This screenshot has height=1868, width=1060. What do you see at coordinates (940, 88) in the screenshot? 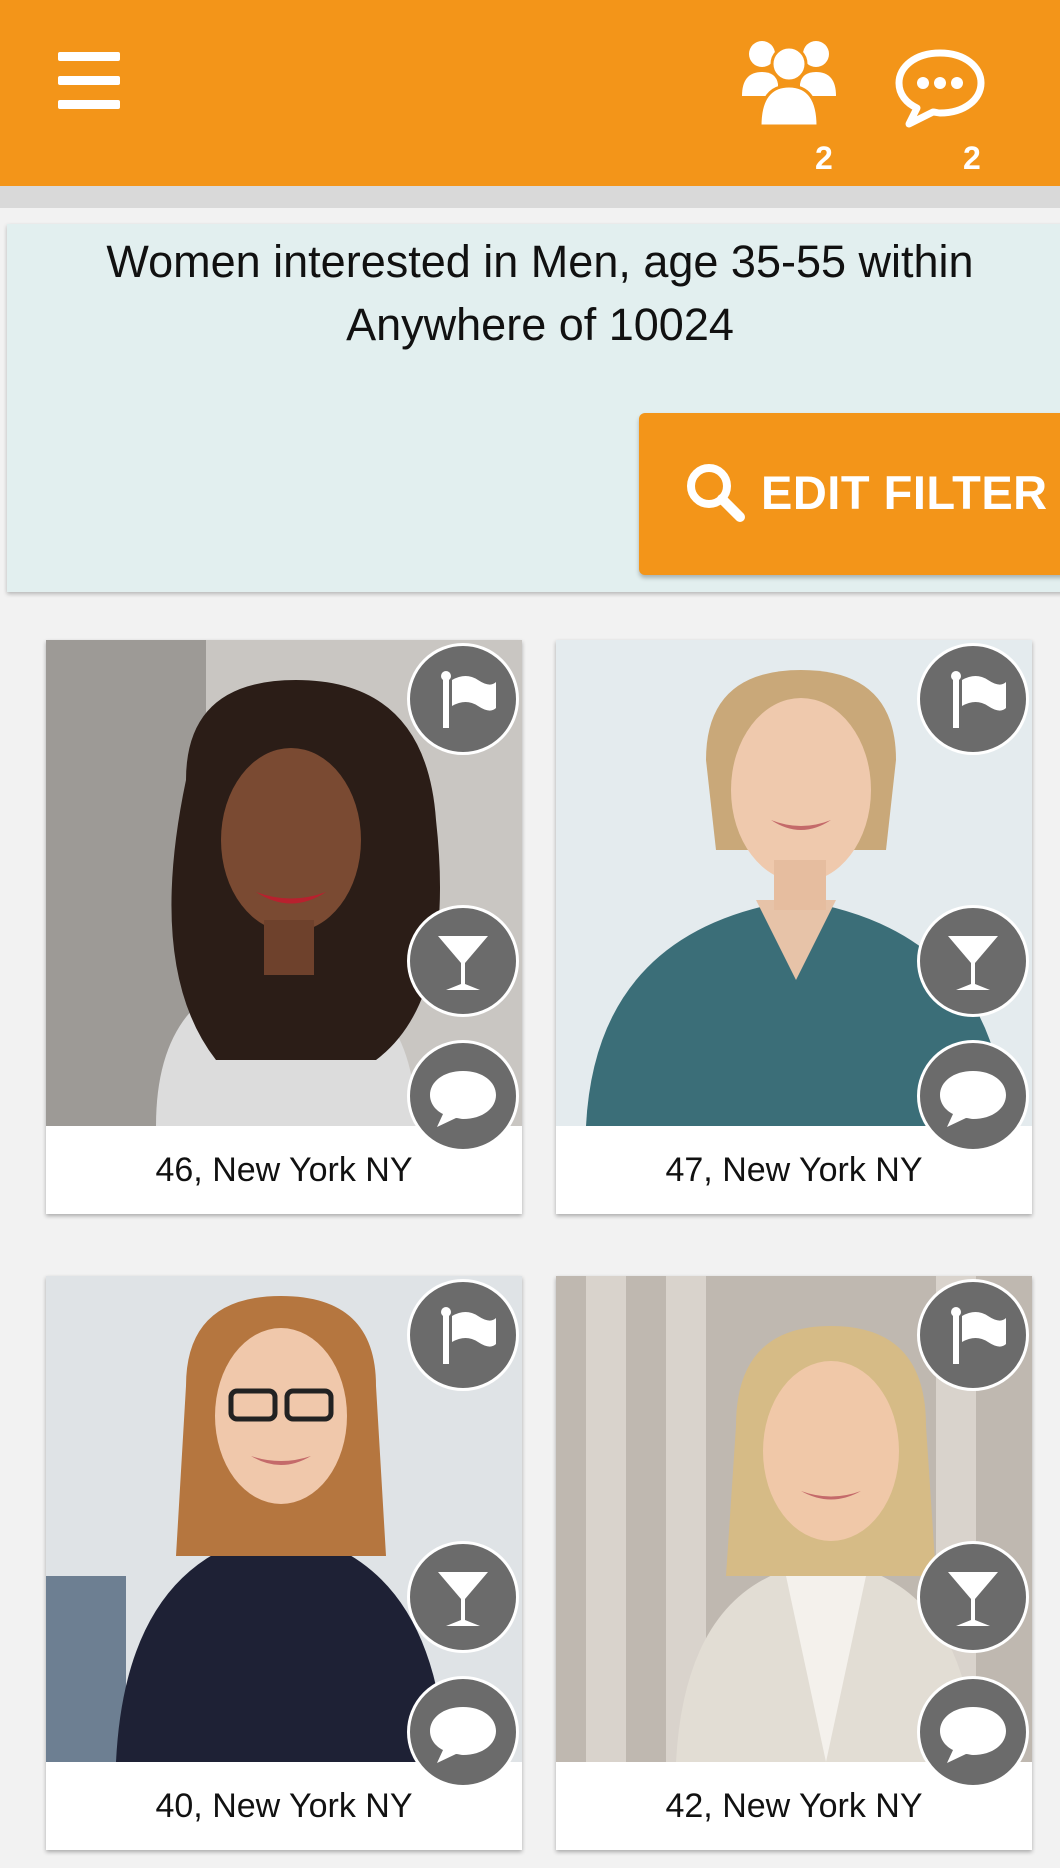
I see `chat-bubble-icon` at bounding box center [940, 88].